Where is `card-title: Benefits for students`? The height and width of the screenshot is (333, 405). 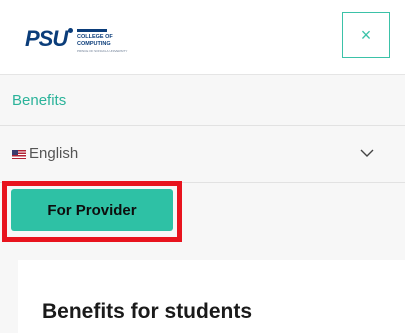 card-title: Benefits for students is located at coordinates (147, 311).